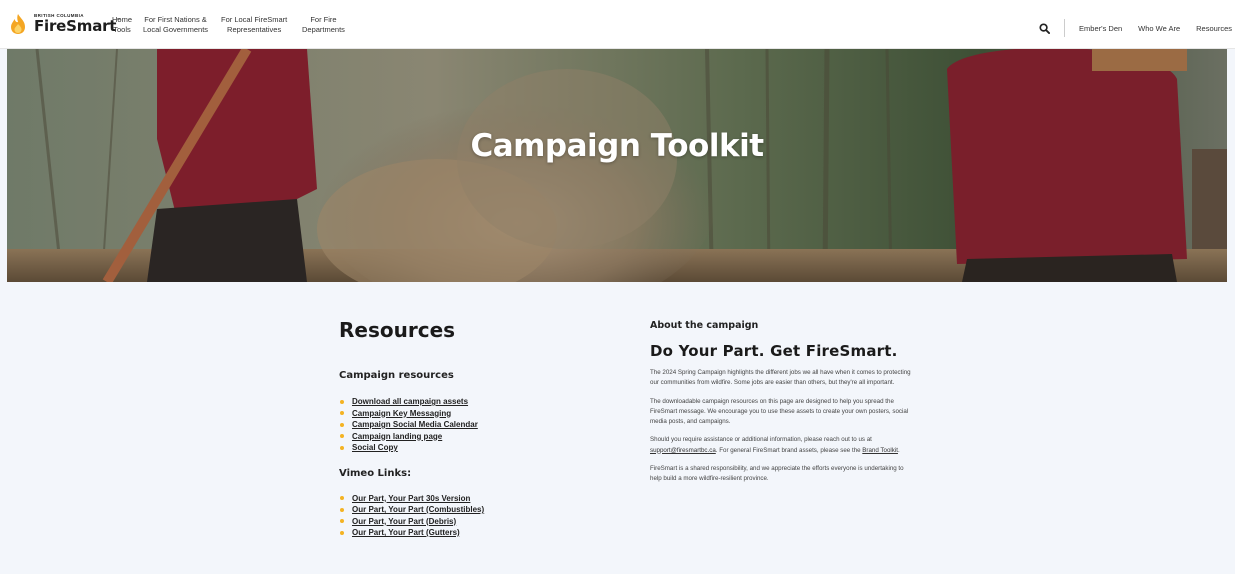  Describe the element at coordinates (175, 25) in the screenshot. I see `nav-first-nations: For First Nations & Local Governments` at that location.